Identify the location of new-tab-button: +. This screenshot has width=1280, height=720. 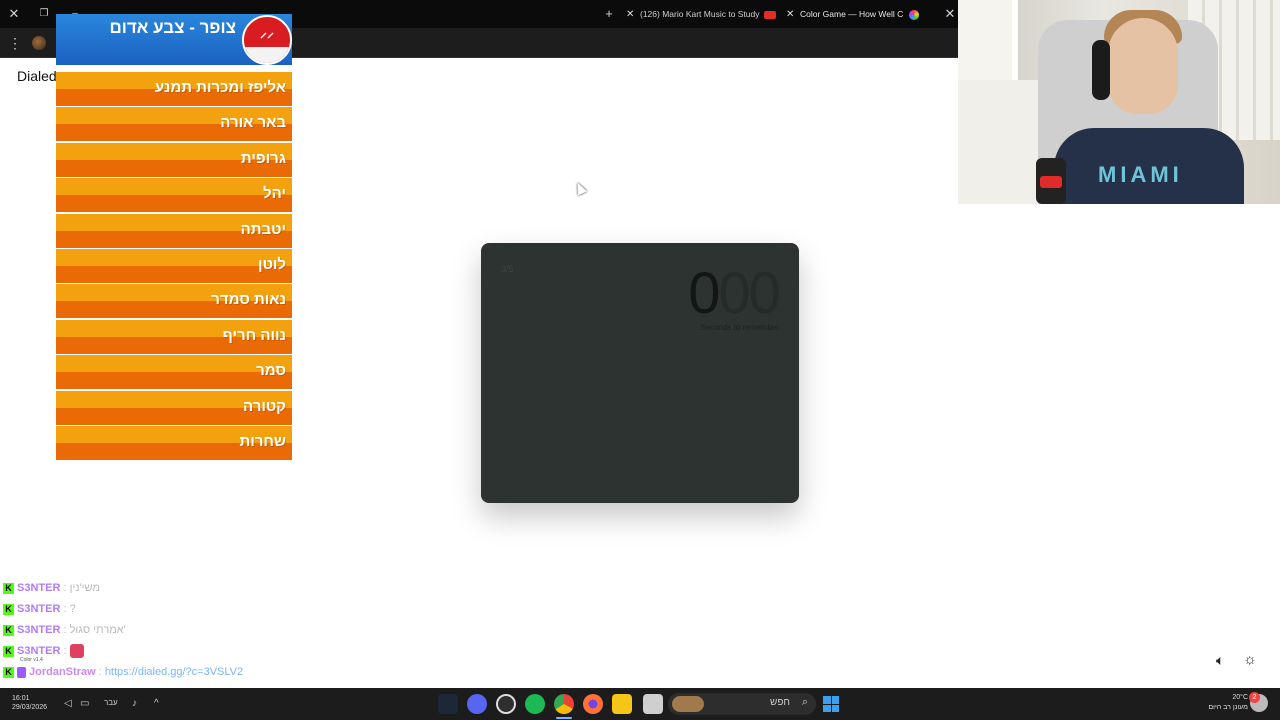
(609, 14).